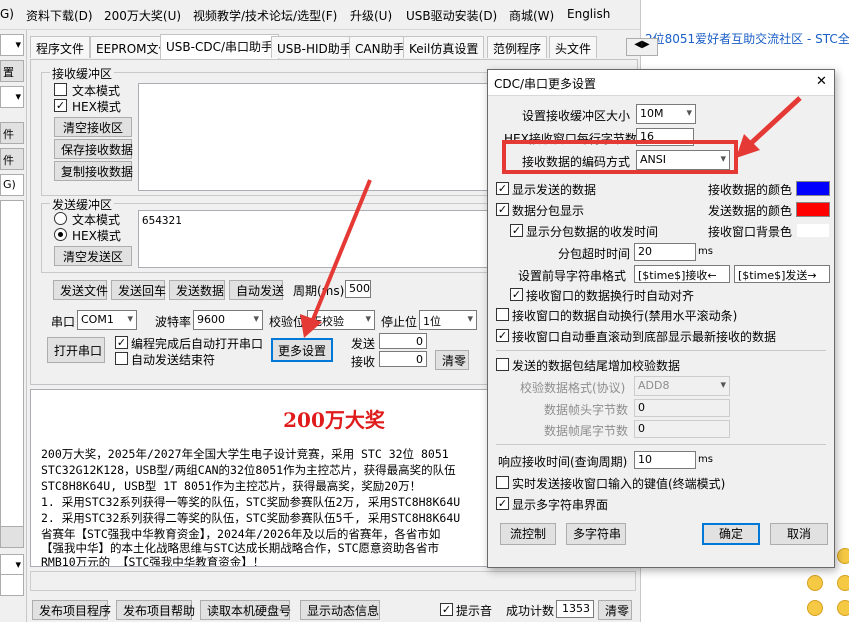 Image resolution: width=849 pixels, height=622 pixels. Describe the element at coordinates (311, 326) in the screenshot. I see `arrow-head-more-settings` at that location.